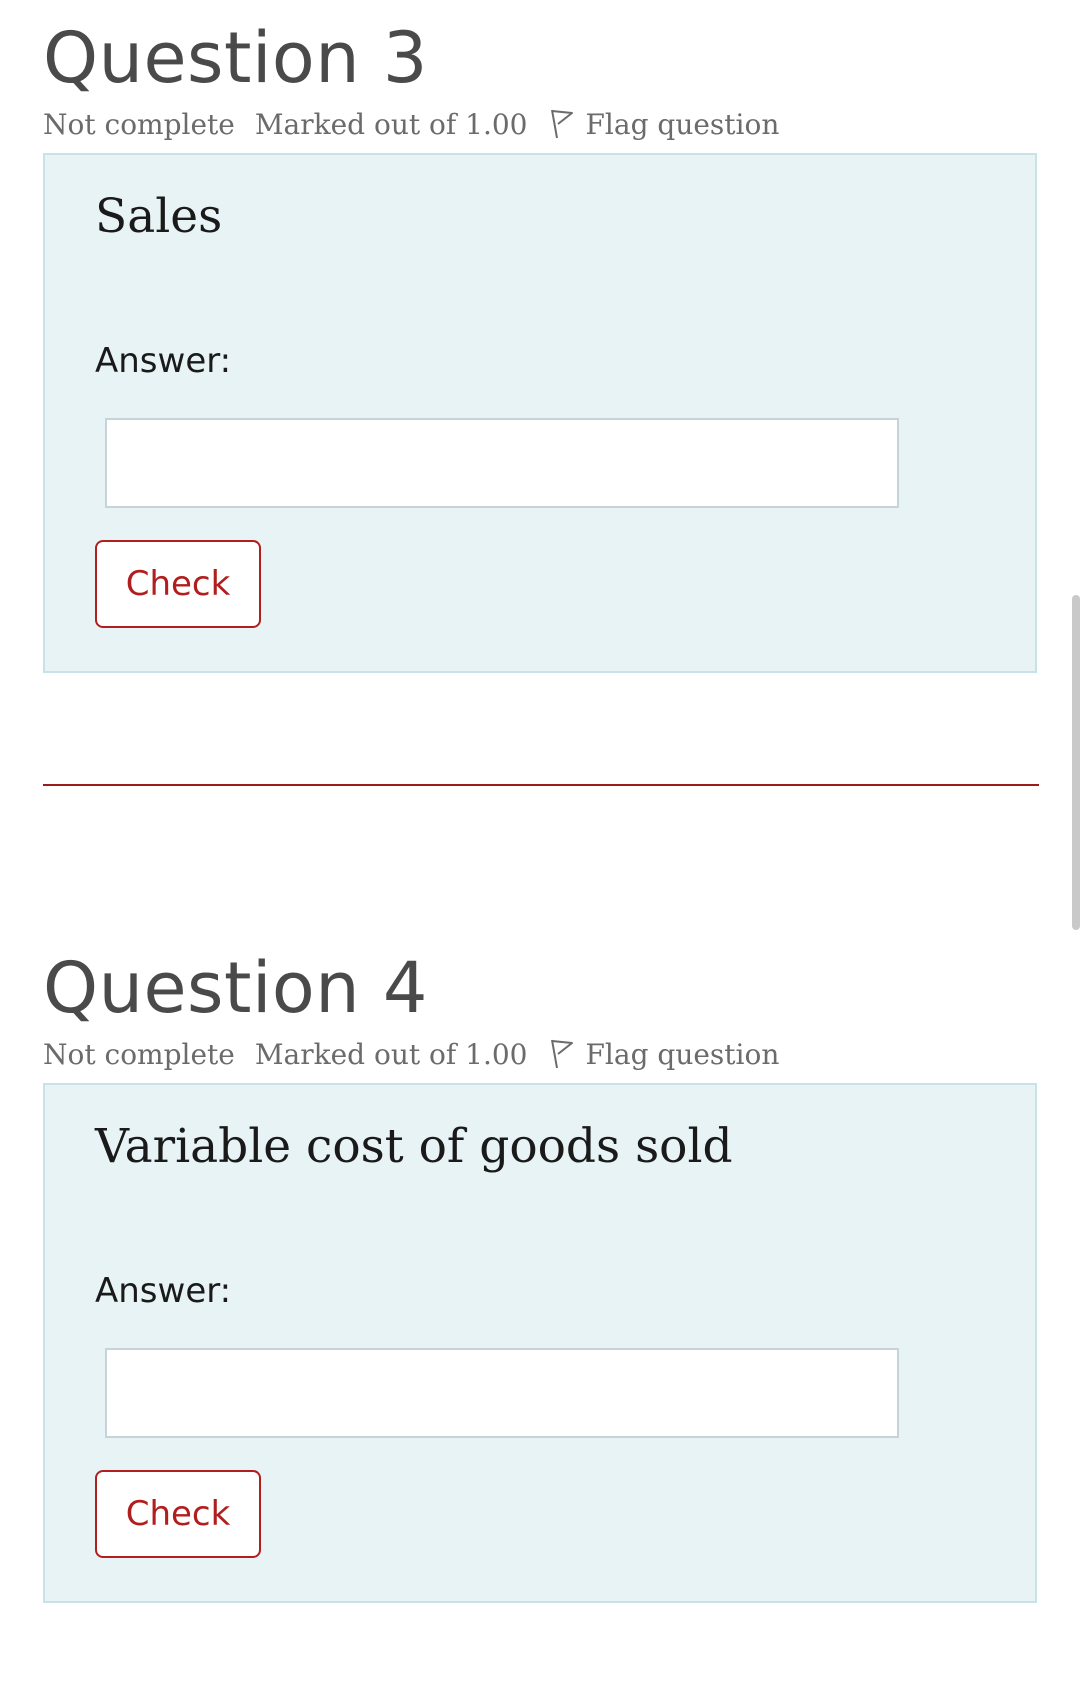 The height and width of the screenshot is (1690, 1080). What do you see at coordinates (235, 988) in the screenshot?
I see `question-title: Question 4` at bounding box center [235, 988].